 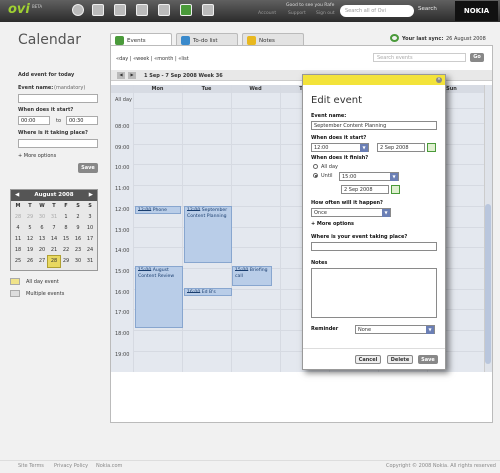 I want to click on event-ed: 16:00 Ed B's, so click(x=208, y=292).